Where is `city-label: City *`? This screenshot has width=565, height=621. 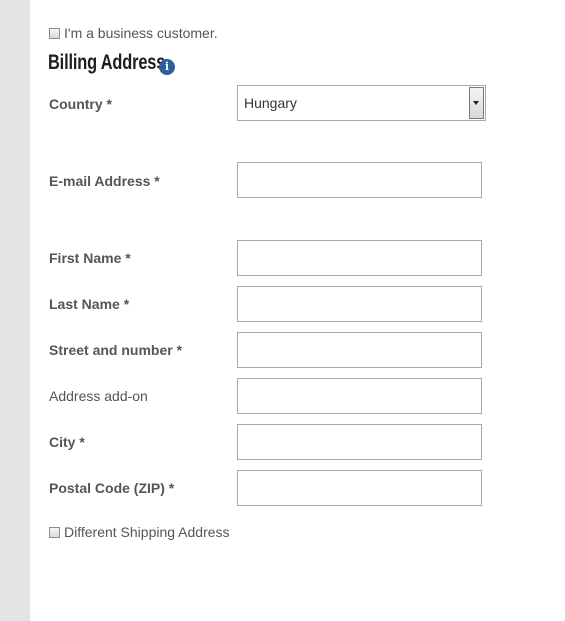 city-label: City * is located at coordinates (67, 442).